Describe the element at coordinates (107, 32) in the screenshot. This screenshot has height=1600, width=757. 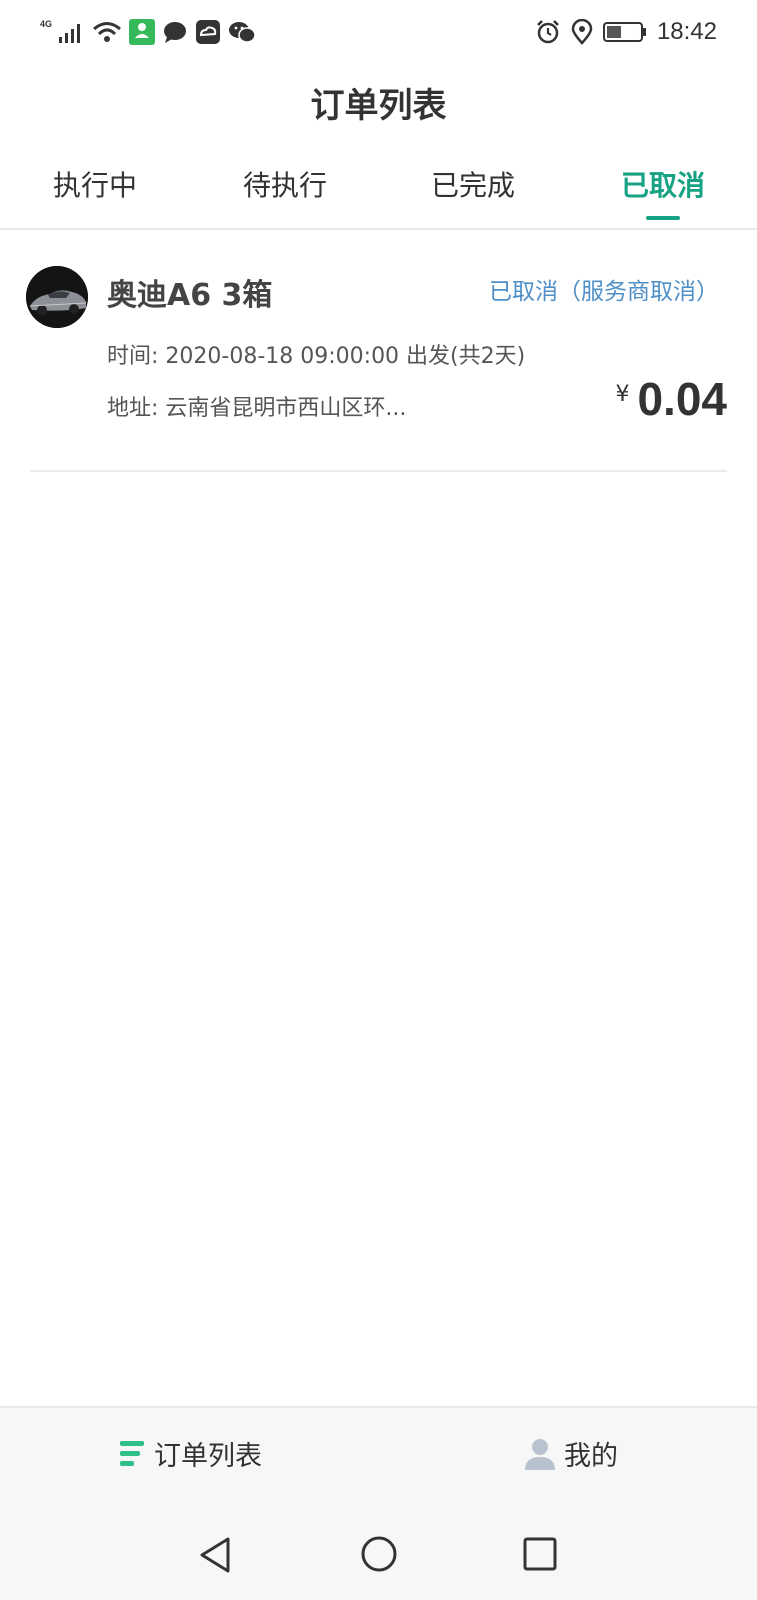
I see `wifi-icon` at that location.